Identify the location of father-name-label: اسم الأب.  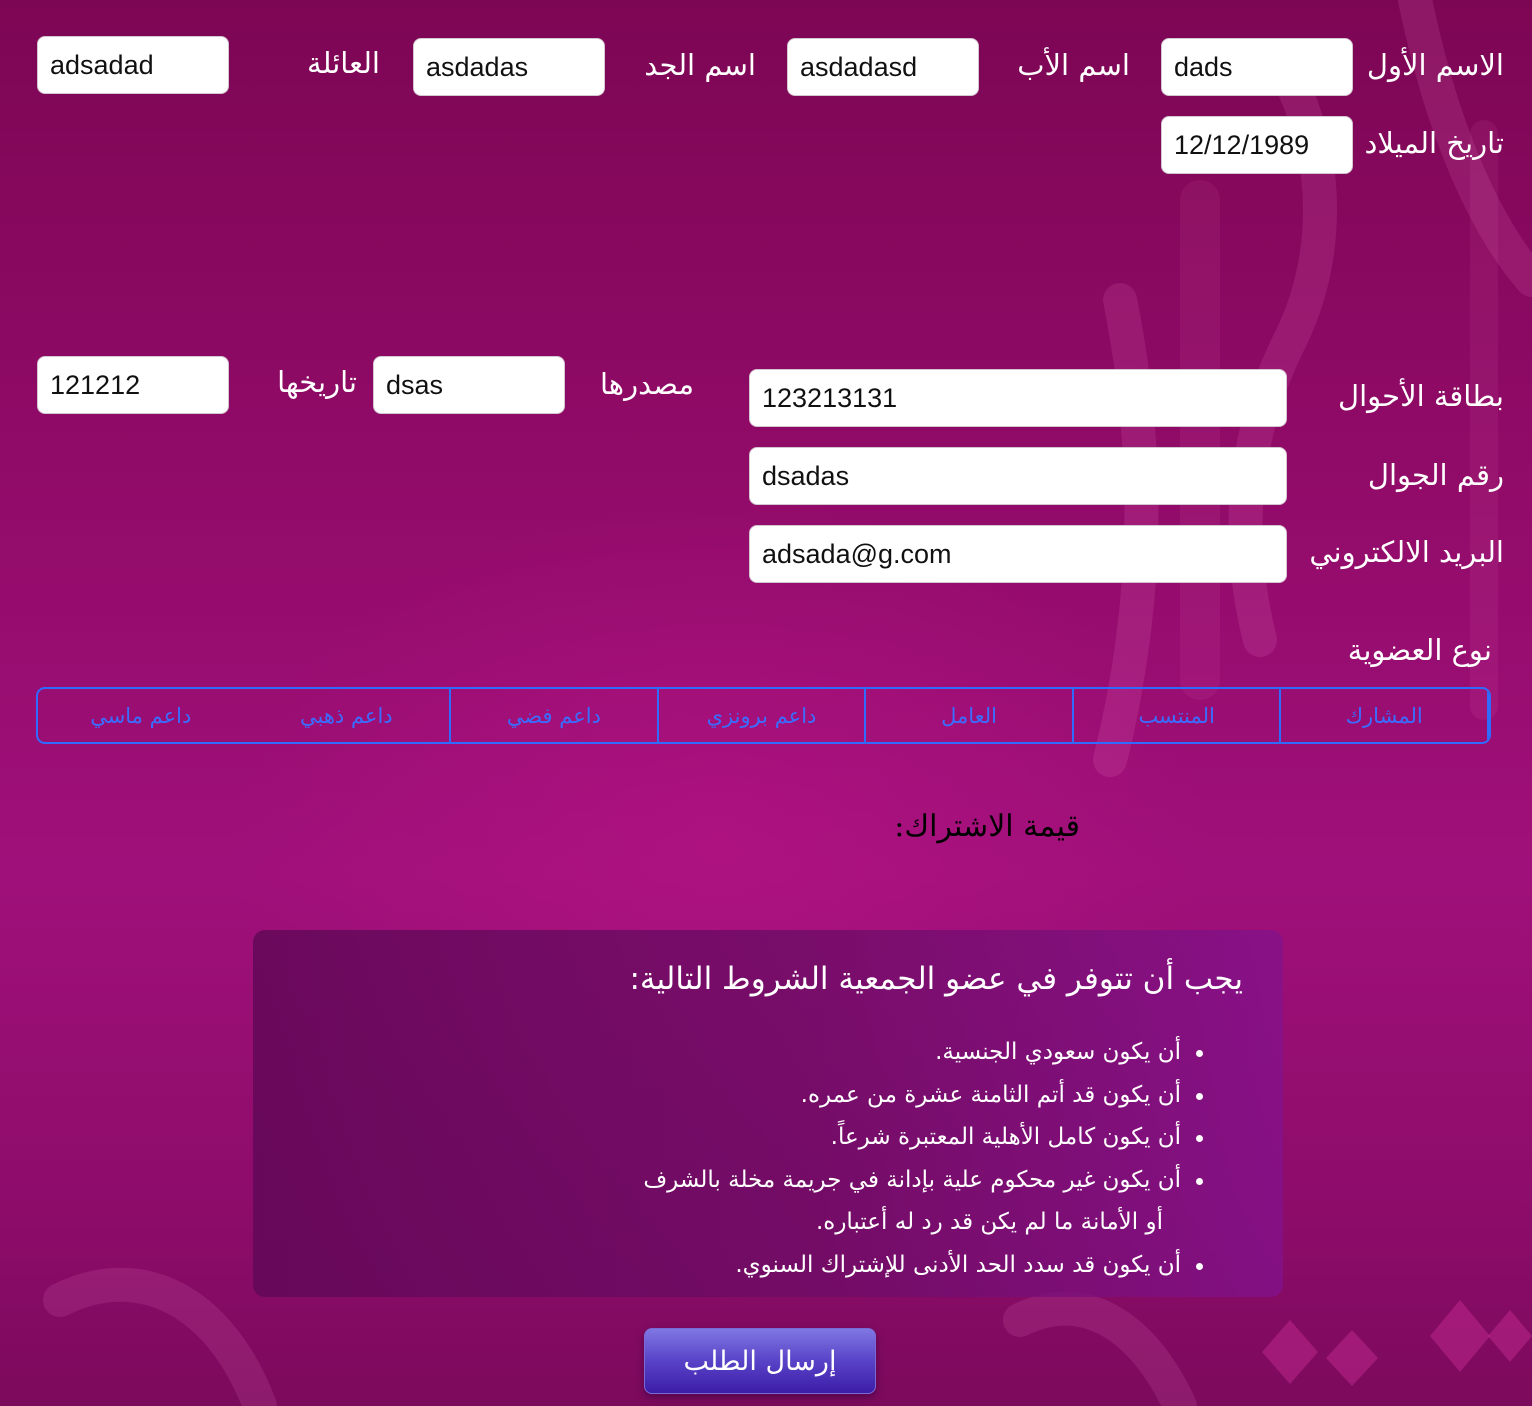
(1073, 65).